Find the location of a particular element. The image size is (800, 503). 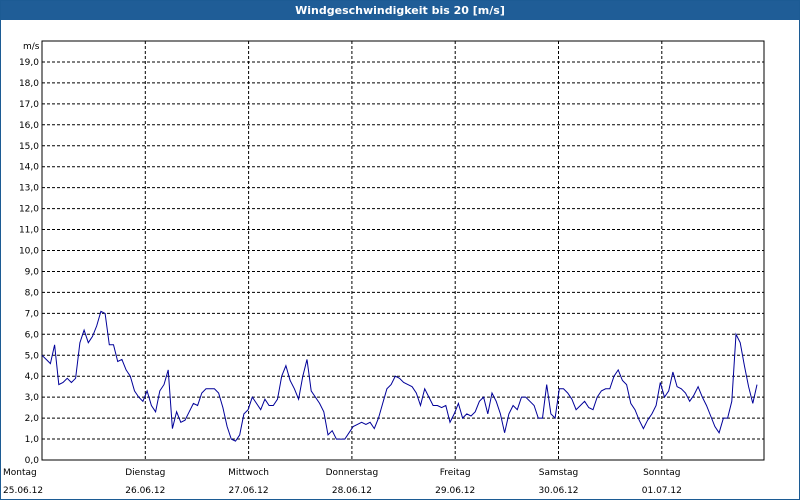

y-tick-label: 15,0 is located at coordinates (29, 147).